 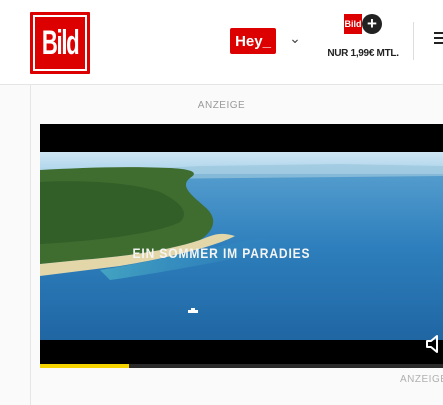 I want to click on bildplus-price: NUR 1,99€ MTL., so click(x=363, y=53).